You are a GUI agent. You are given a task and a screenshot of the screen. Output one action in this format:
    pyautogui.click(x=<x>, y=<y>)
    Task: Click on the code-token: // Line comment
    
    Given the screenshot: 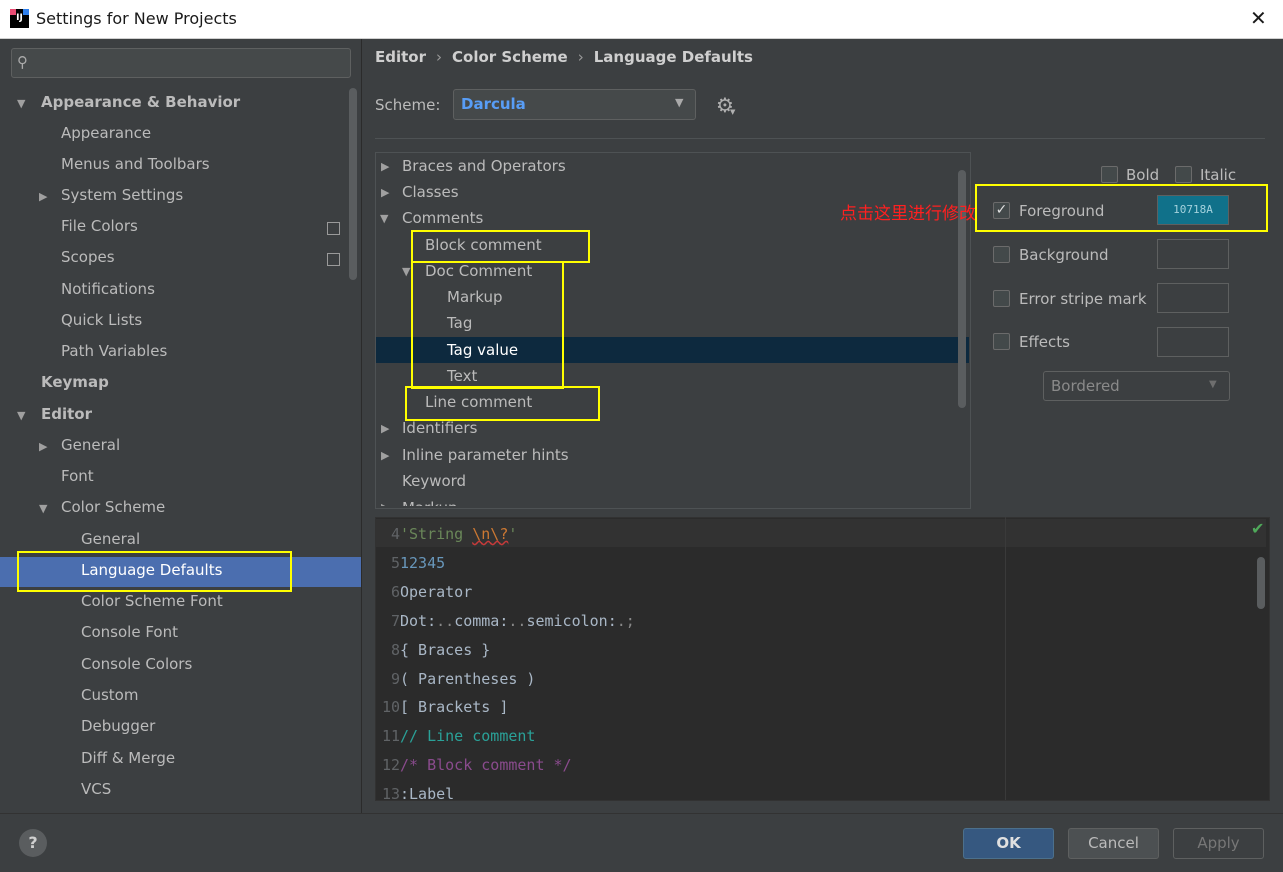 What is the action you would take?
    pyautogui.click(x=468, y=736)
    